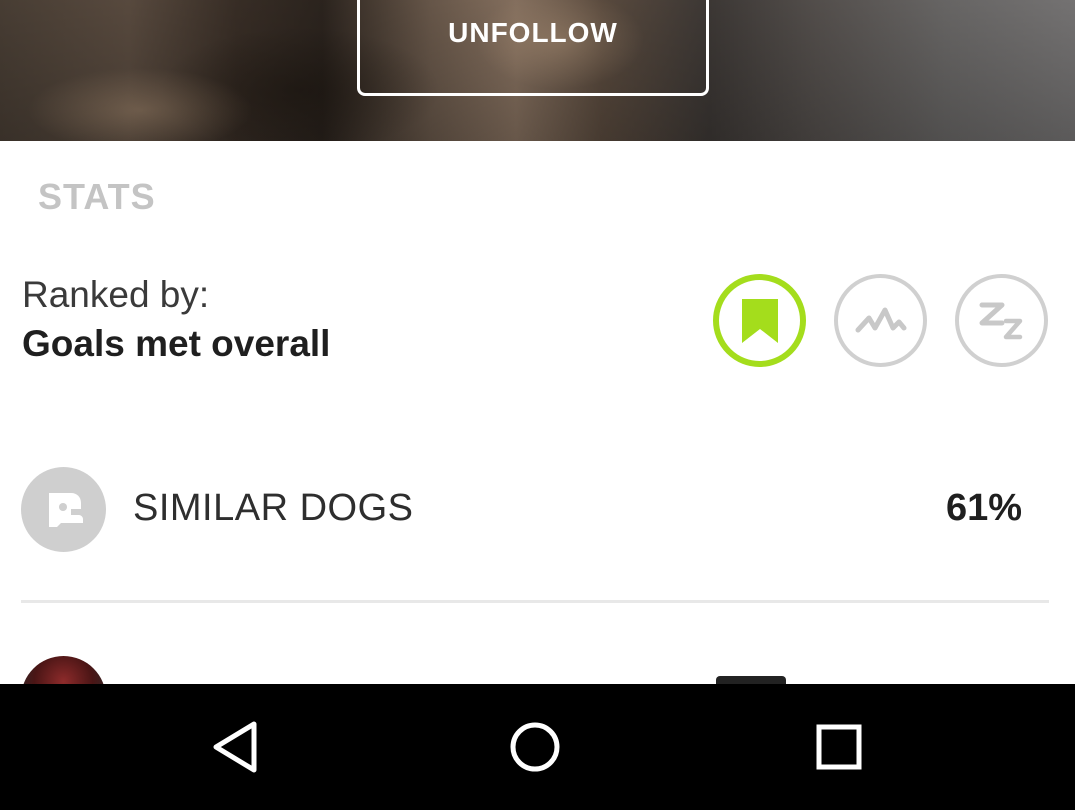 This screenshot has height=810, width=1075. I want to click on rank-by-sleep-button, so click(1001, 320).